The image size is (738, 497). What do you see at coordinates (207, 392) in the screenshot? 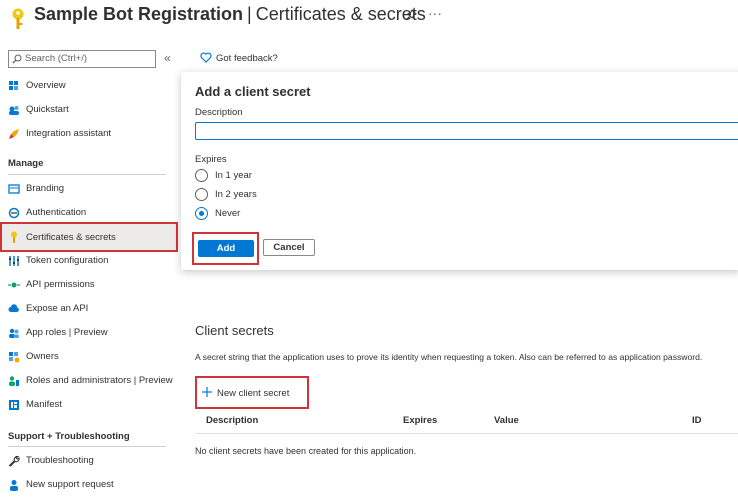
I see `plus-icon` at bounding box center [207, 392].